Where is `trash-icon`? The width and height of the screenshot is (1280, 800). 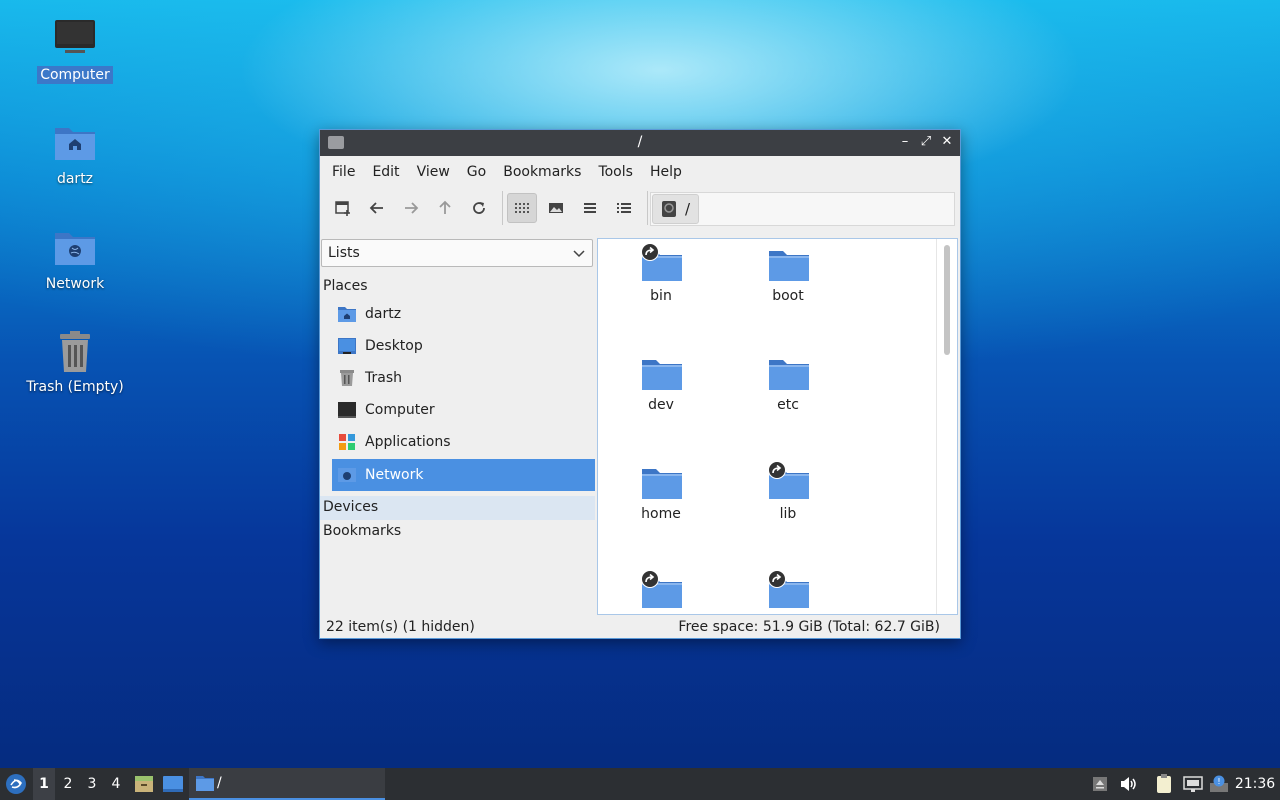 trash-icon is located at coordinates (75, 352).